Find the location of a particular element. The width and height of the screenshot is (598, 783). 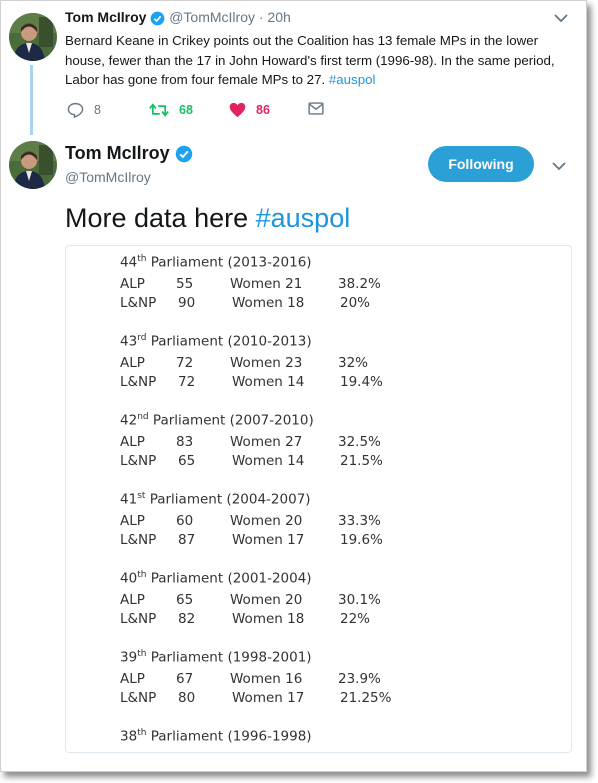

reply-icon is located at coordinates (75, 110).